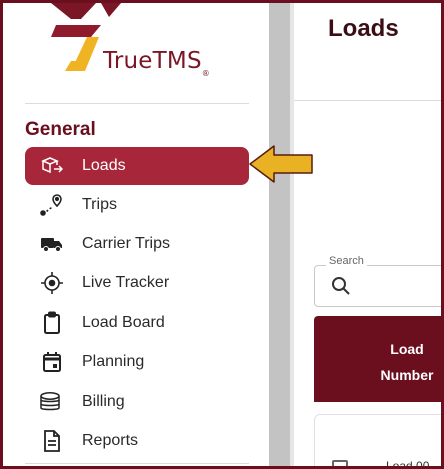 This screenshot has height=469, width=444. Describe the element at coordinates (156, 63) in the screenshot. I see `brand-name: TrueTMS®` at that location.